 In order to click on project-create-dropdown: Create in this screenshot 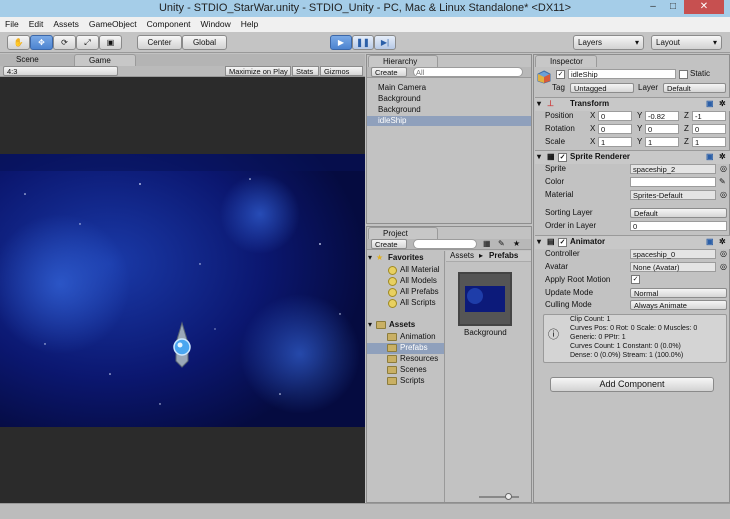, I will do `click(389, 244)`.